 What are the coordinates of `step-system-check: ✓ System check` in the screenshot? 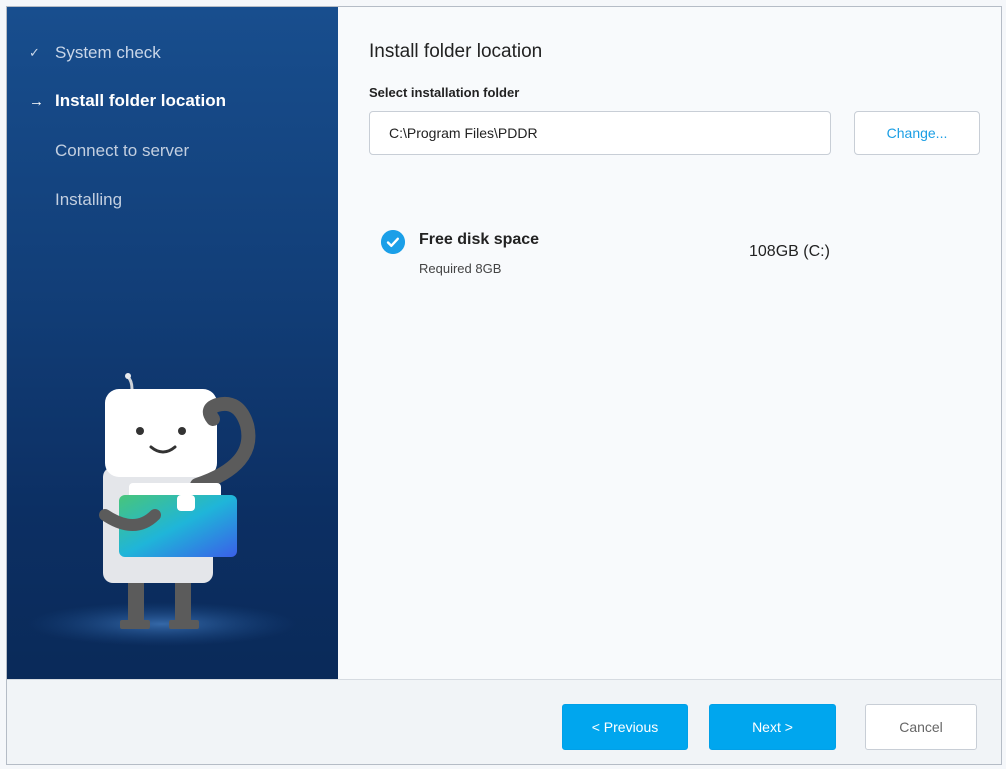 It's located at (95, 53).